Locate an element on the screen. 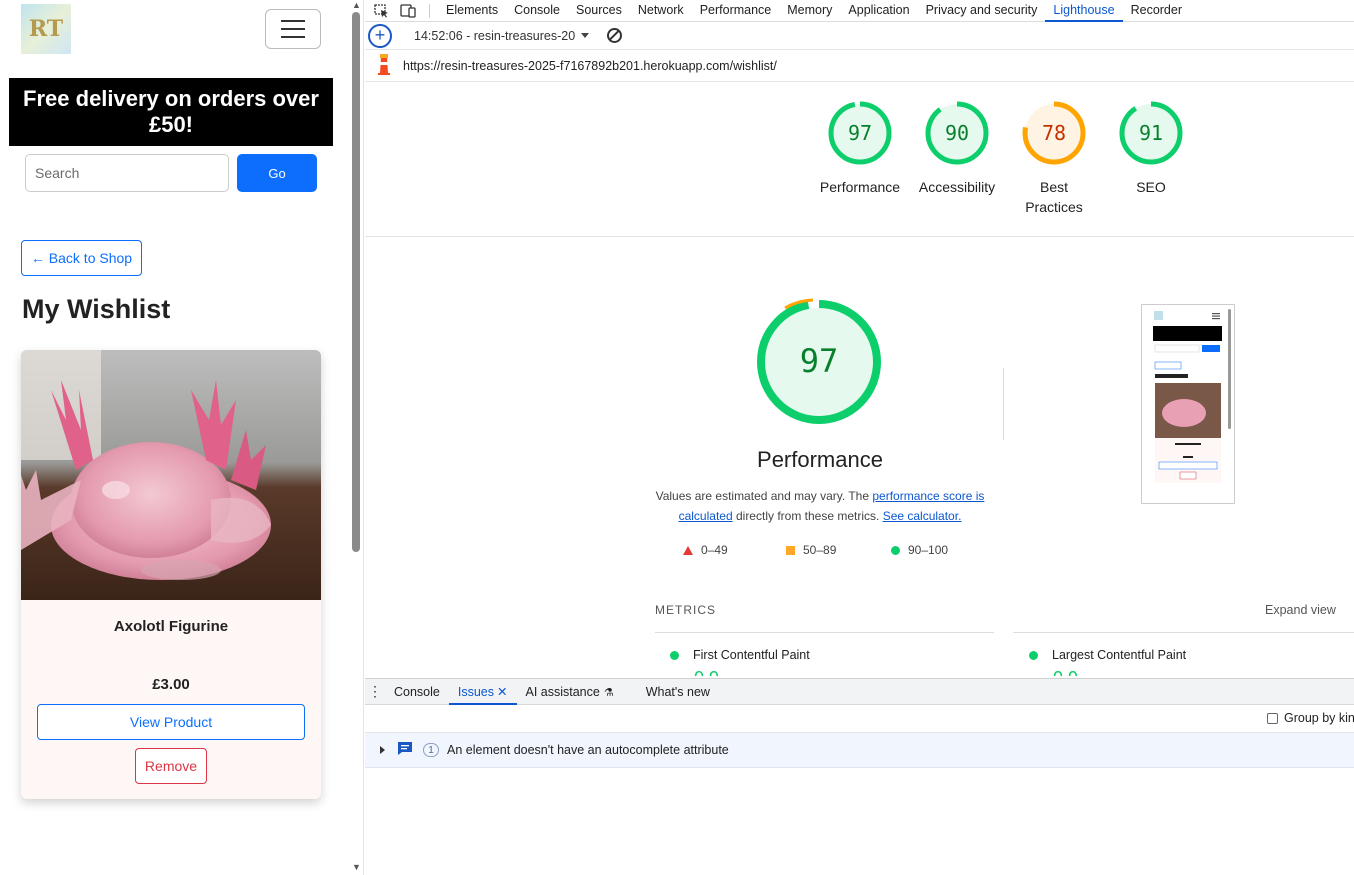  gauge-ring: 97 is located at coordinates (860, 133).